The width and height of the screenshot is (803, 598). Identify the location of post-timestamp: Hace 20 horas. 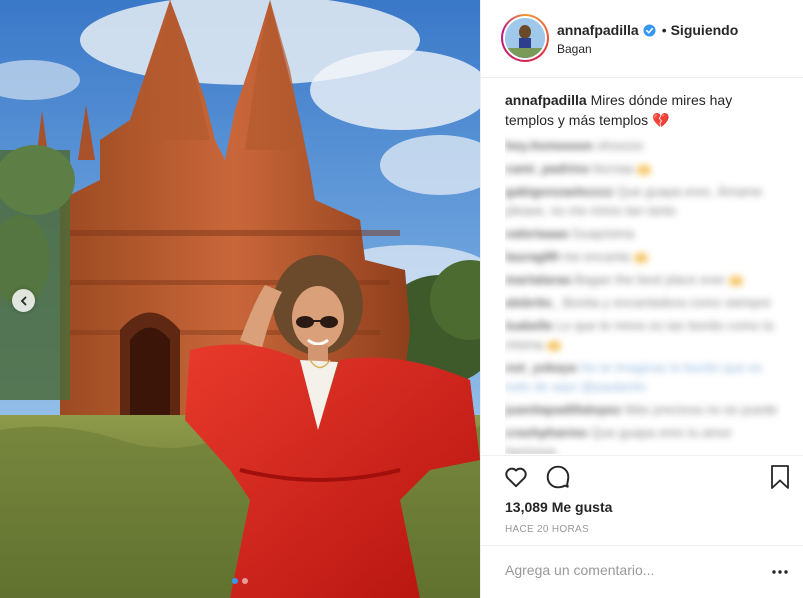
(547, 529).